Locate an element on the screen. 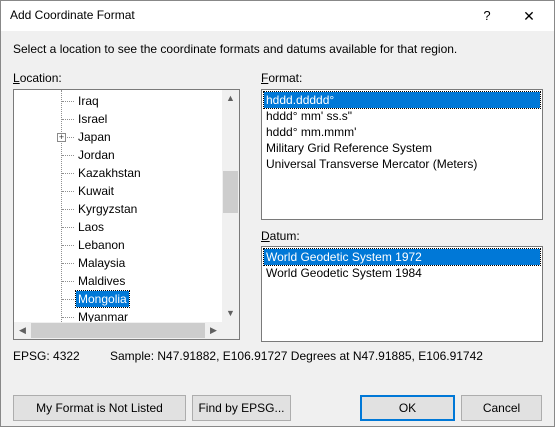  location-tree-item: Laos is located at coordinates (118, 227).